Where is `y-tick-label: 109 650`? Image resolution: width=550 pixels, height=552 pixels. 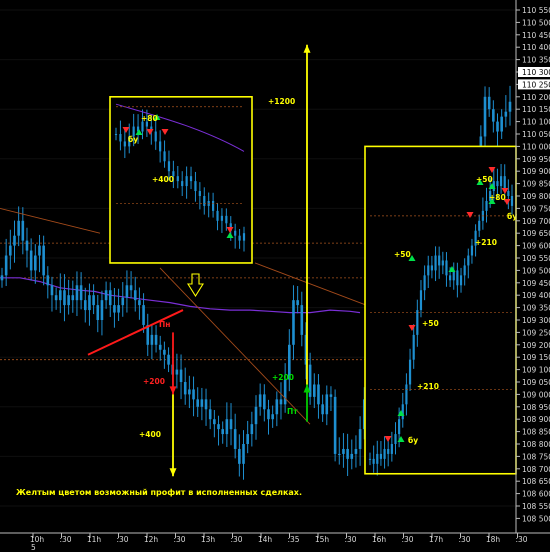 y-tick-label: 109 650 is located at coordinates (536, 233).